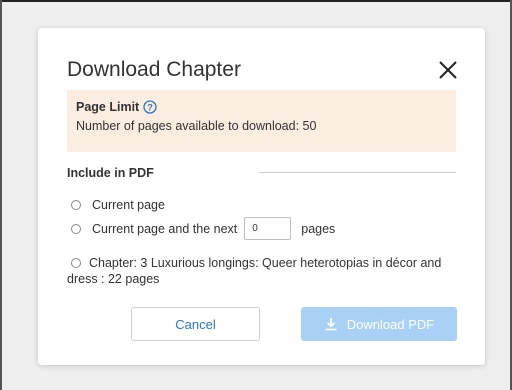 The width and height of the screenshot is (512, 390). Describe the element at coordinates (331, 324) in the screenshot. I see `download-icon` at that location.